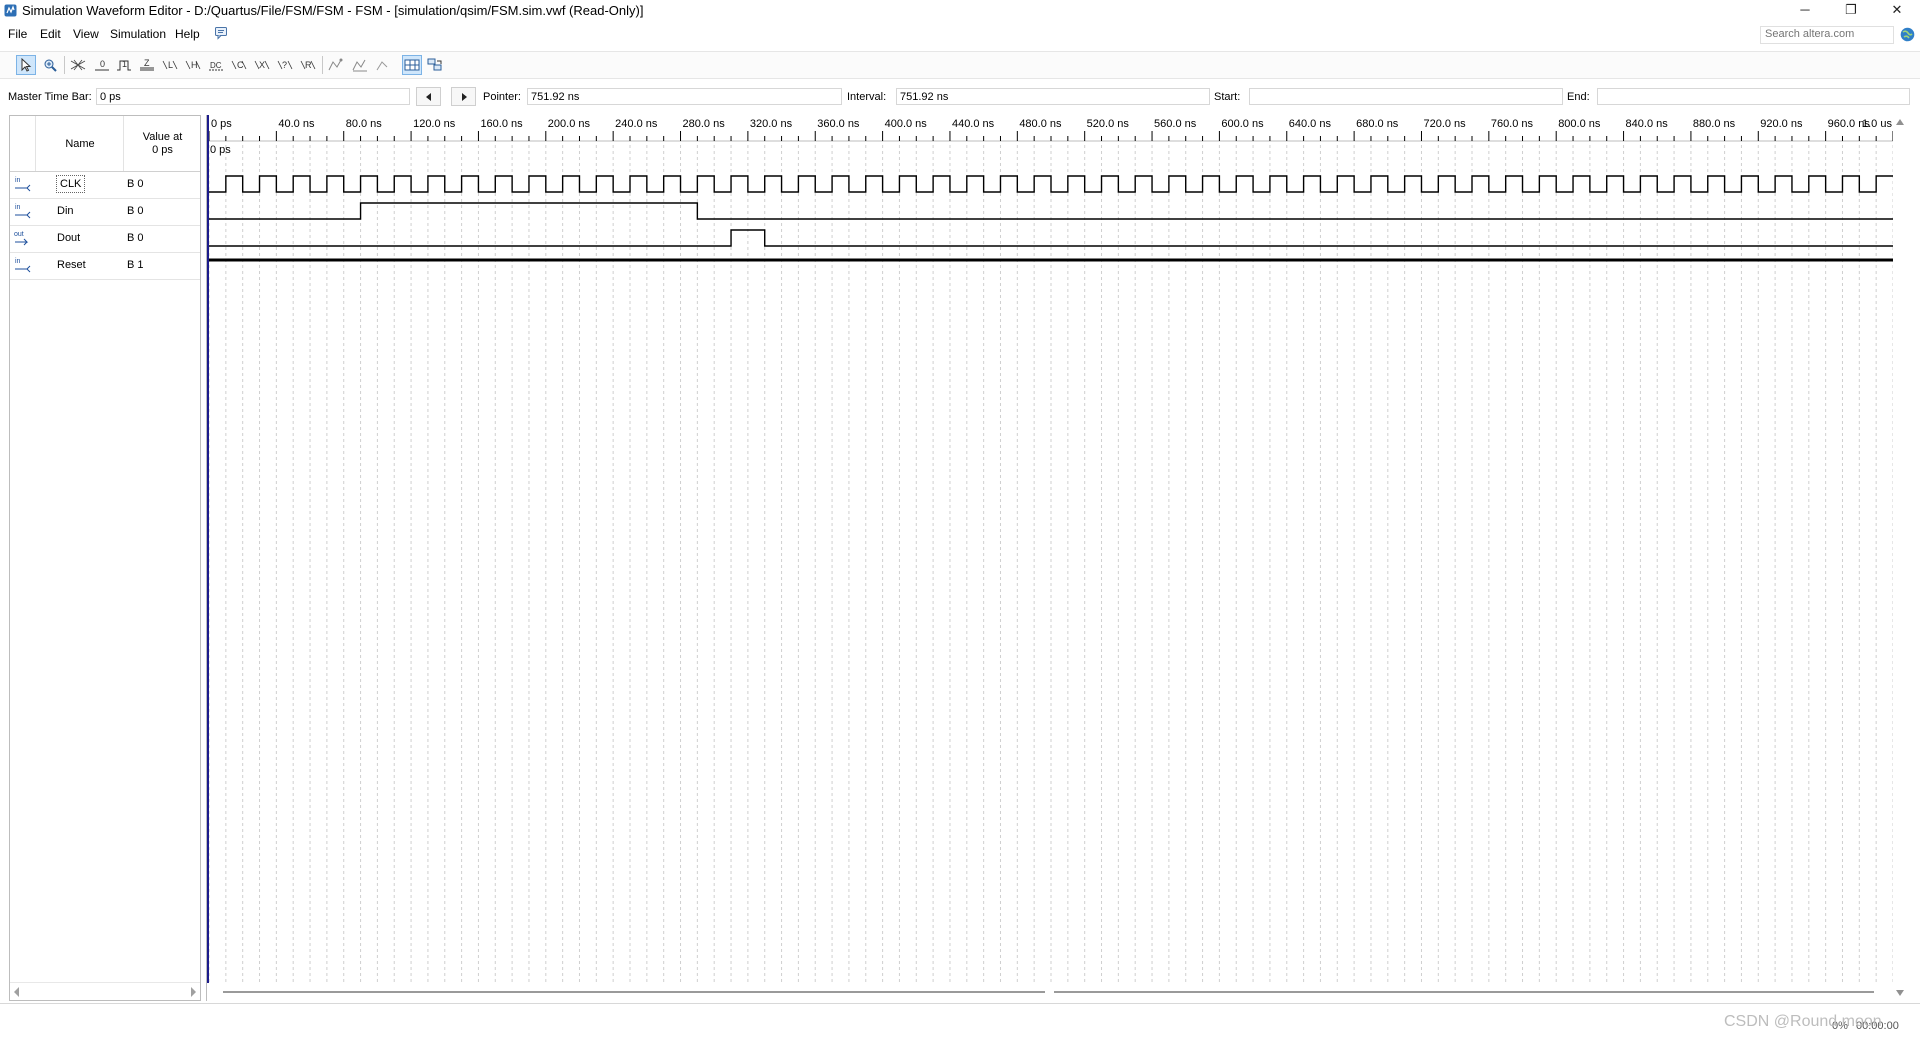  I want to click on weak-low-button: L, so click(170, 65).